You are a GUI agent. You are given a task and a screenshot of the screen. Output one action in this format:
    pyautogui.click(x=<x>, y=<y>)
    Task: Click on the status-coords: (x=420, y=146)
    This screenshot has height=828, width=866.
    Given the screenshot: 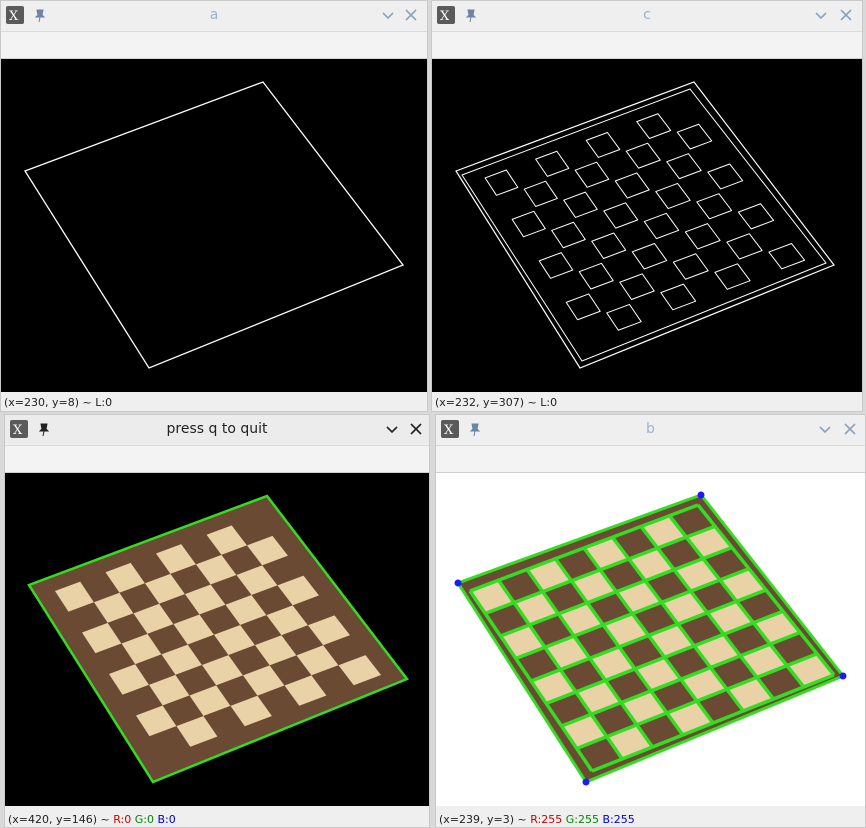 What is the action you would take?
    pyautogui.click(x=53, y=819)
    